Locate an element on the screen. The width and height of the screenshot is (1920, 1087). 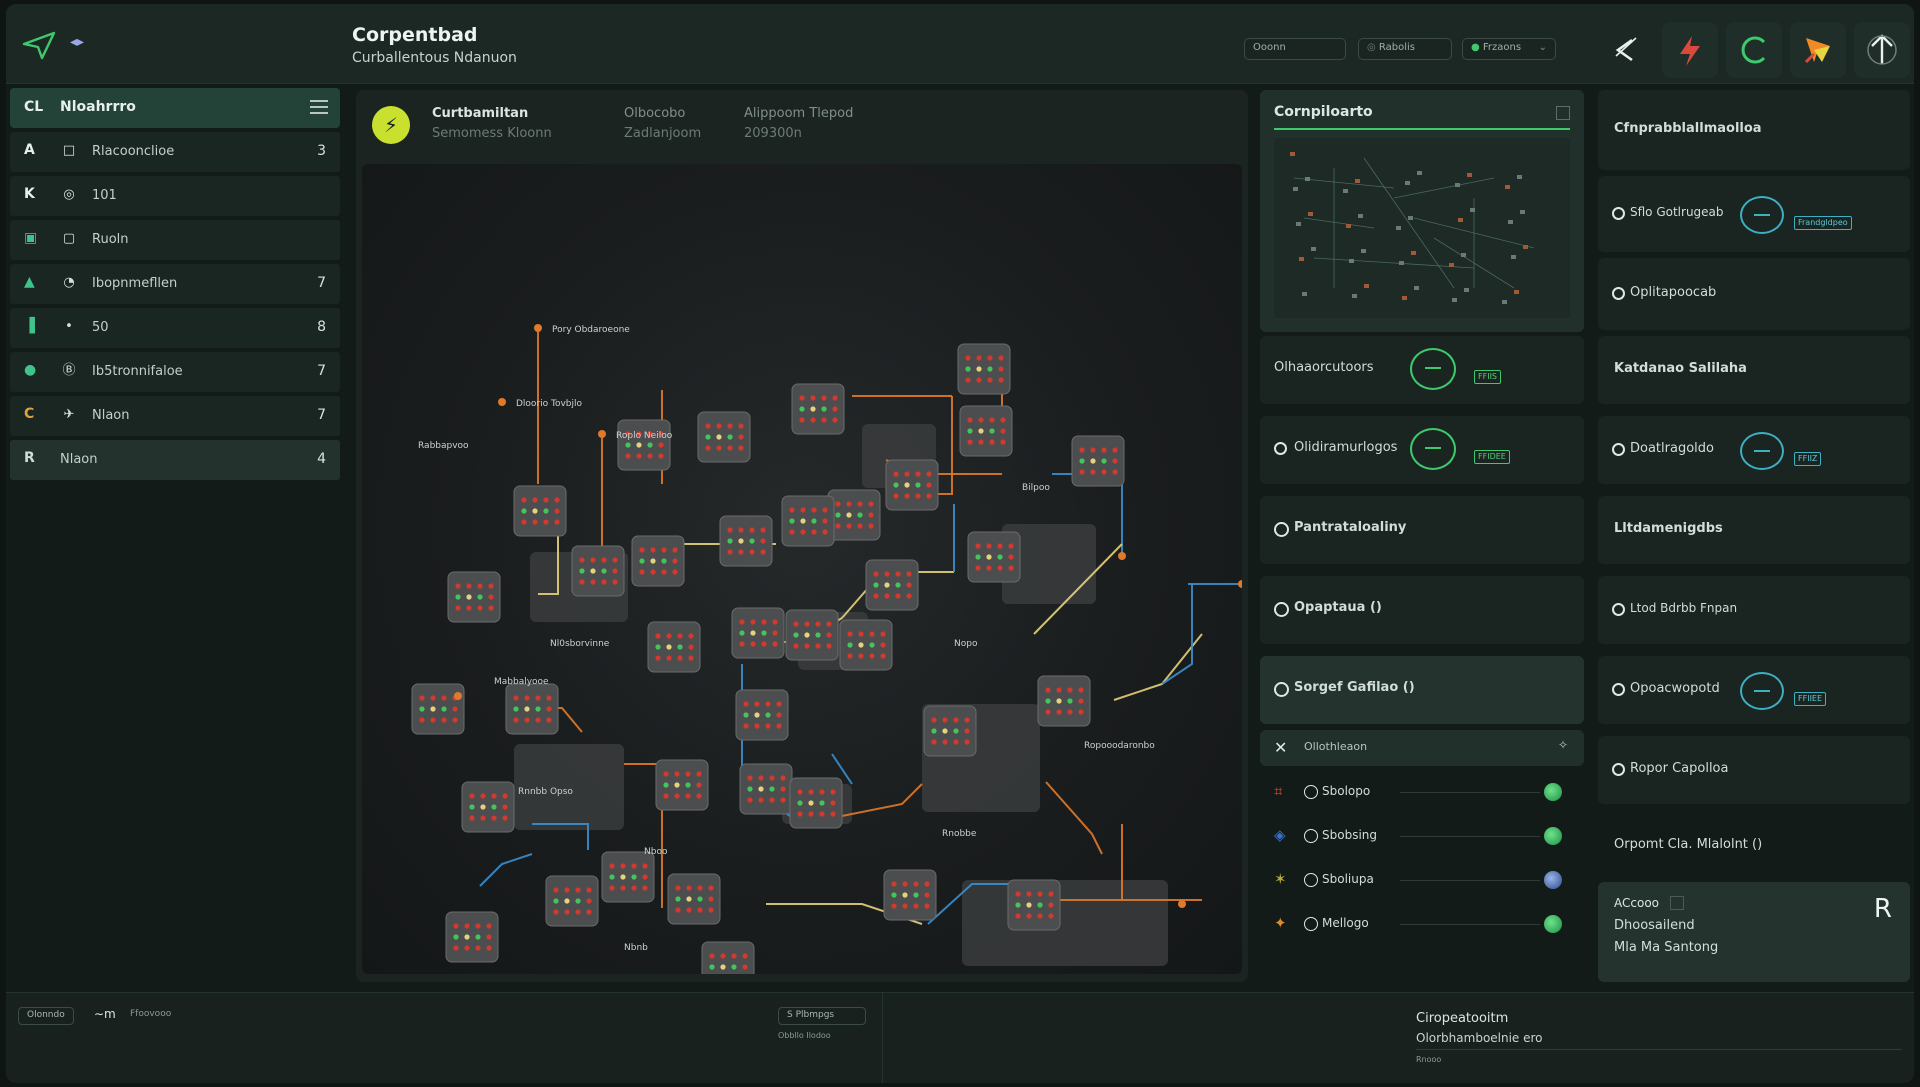
sidebar-item-4: ▲ ◔ Ibopnmefllen 7 is located at coordinates (175, 284).